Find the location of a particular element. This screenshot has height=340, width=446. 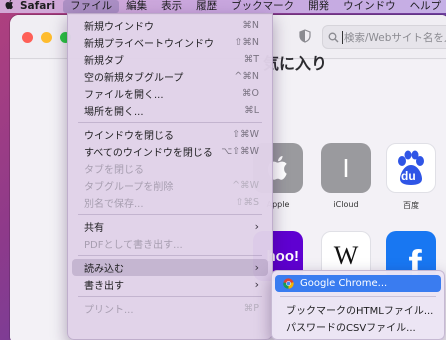

menu-view: 表示 is located at coordinates (171, 6).